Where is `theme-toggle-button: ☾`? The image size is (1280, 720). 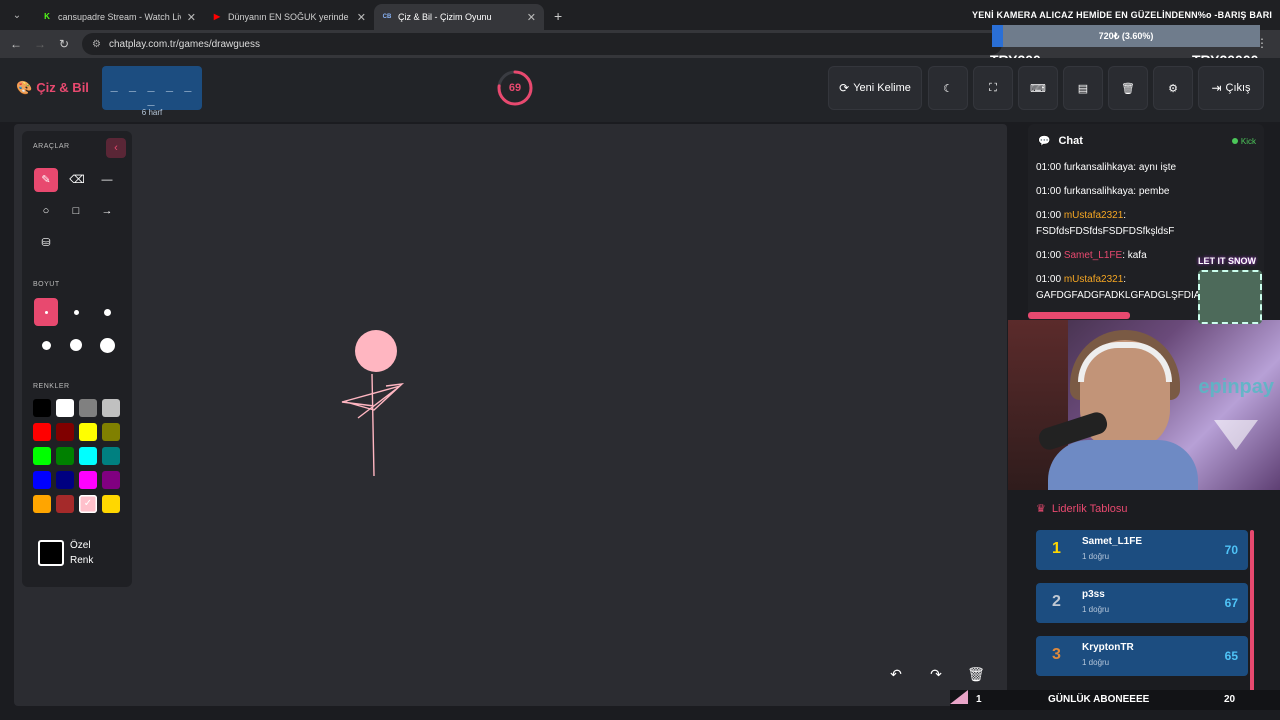 theme-toggle-button: ☾ is located at coordinates (948, 88).